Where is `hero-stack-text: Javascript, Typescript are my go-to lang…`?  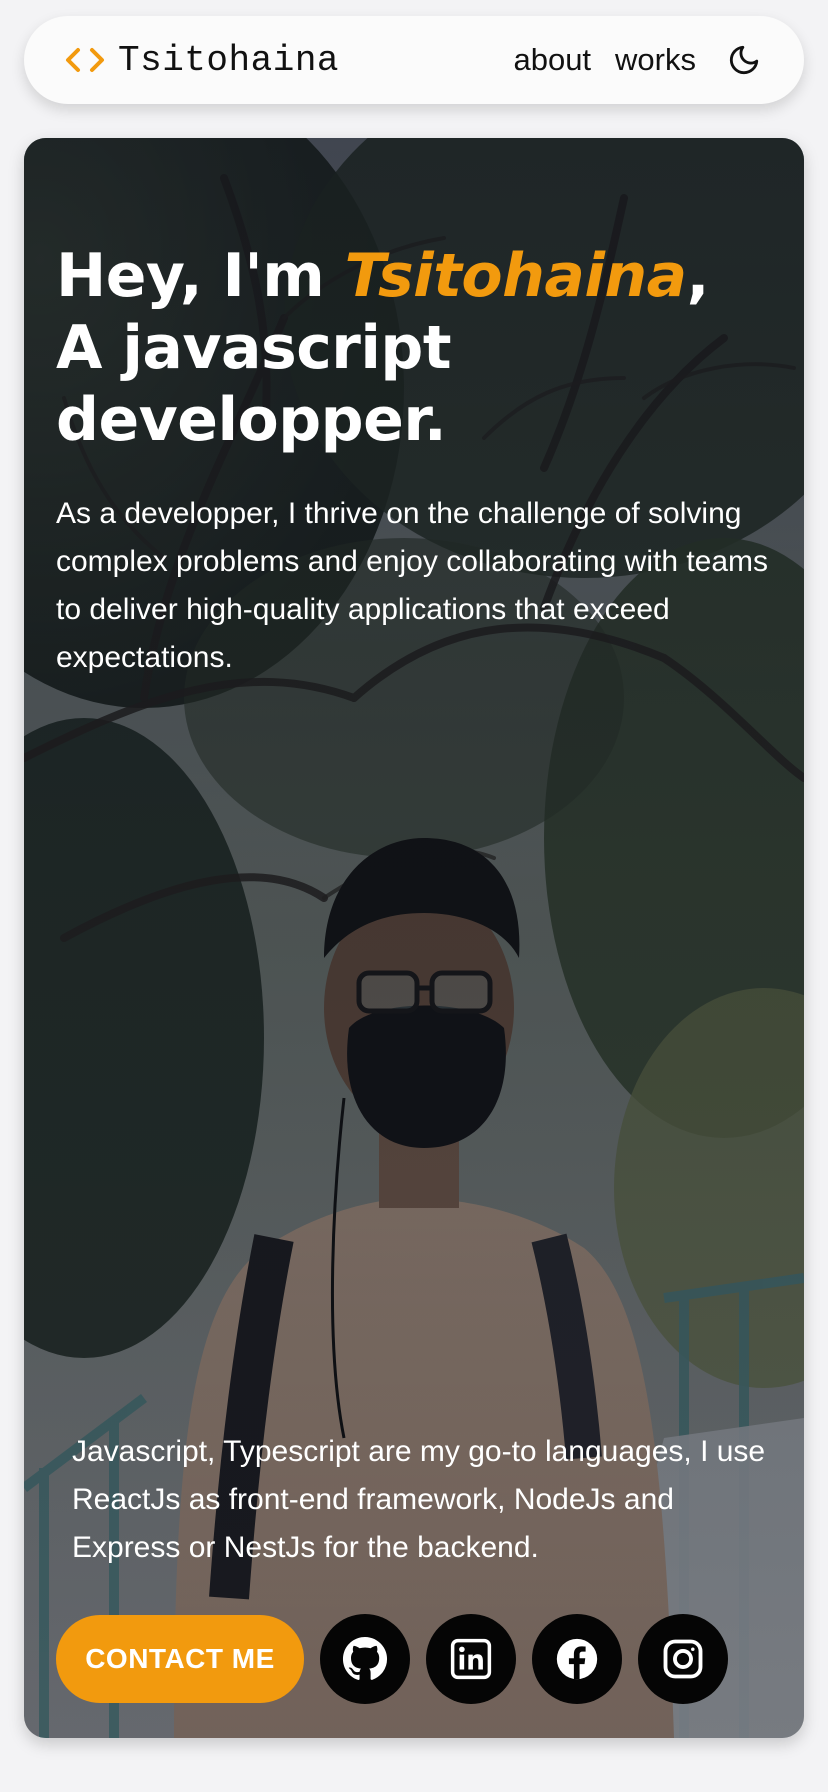
hero-stack-text: Javascript, Typescript are my go-to lang… is located at coordinates (419, 1499).